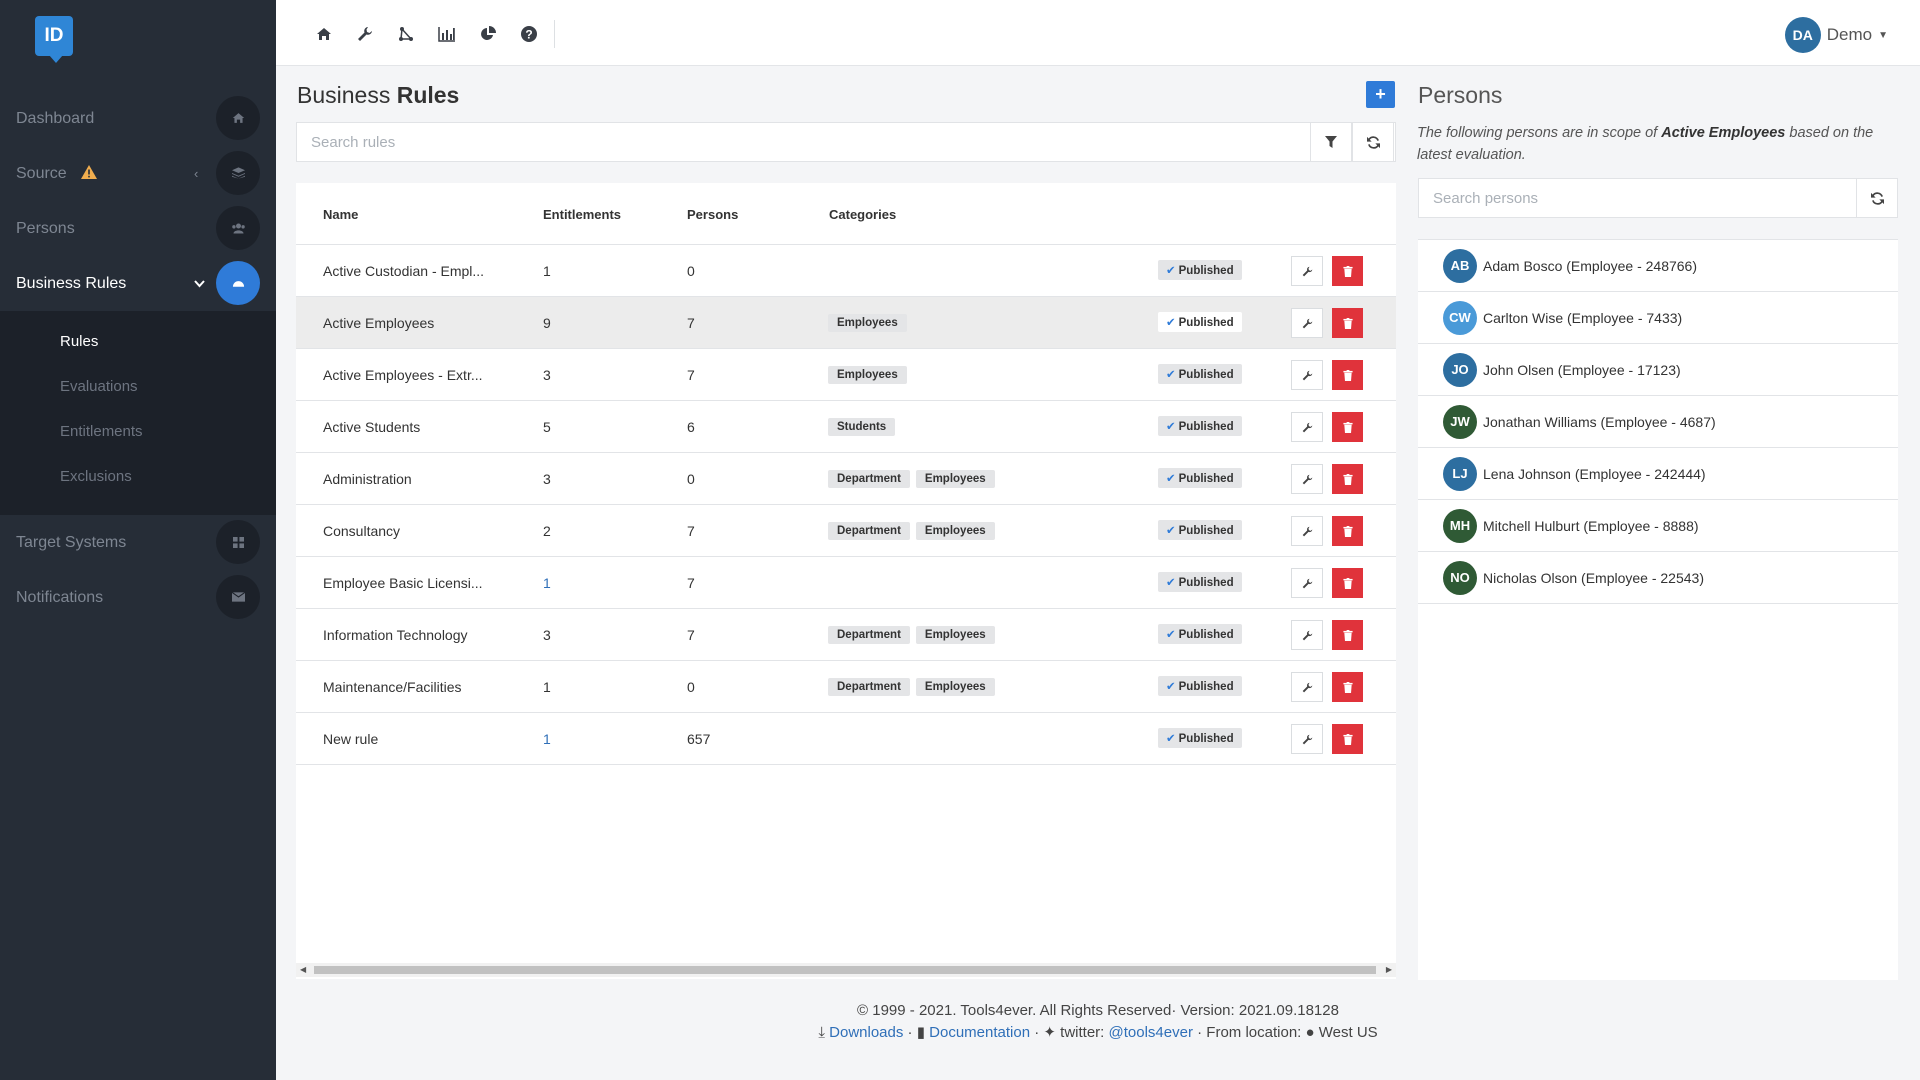  What do you see at coordinates (1200, 322) in the screenshot?
I see `status-badge: ✔ Published` at bounding box center [1200, 322].